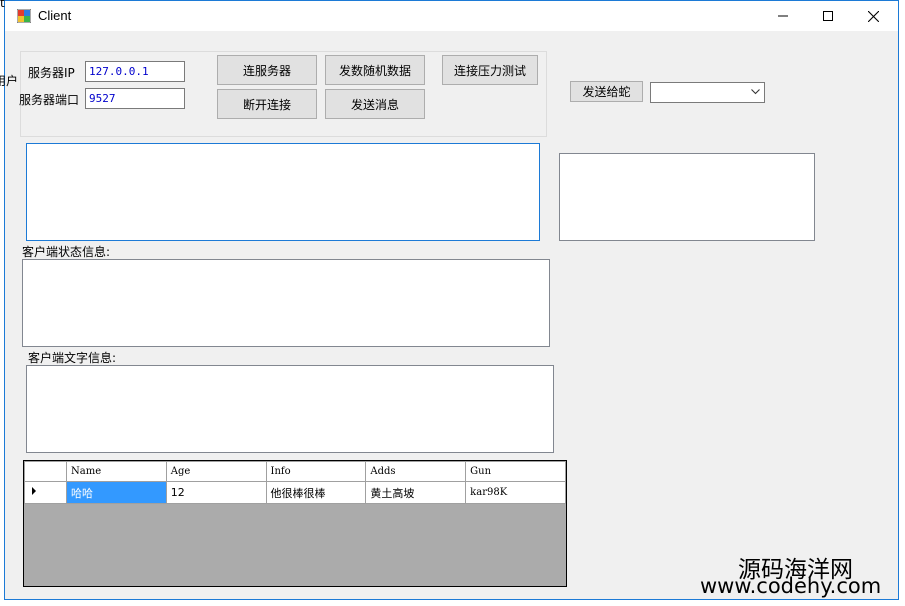 The height and width of the screenshot is (606, 905). Describe the element at coordinates (72, 358) in the screenshot. I see `client-text-label: 客户端文字信息:` at that location.